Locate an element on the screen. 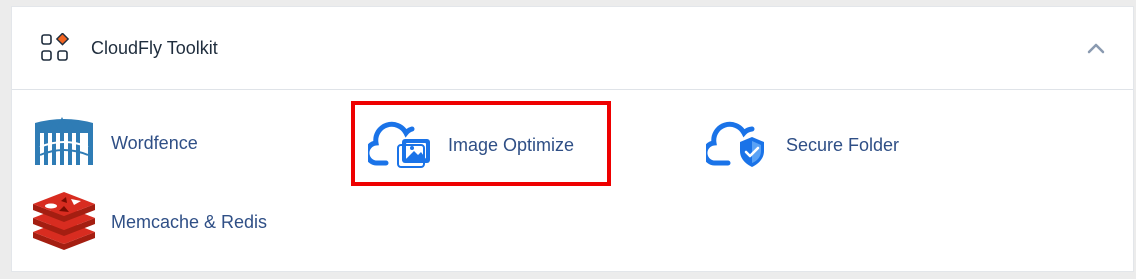 The width and height of the screenshot is (1136, 279). tool-wordfence: Wordfence is located at coordinates (131, 143).